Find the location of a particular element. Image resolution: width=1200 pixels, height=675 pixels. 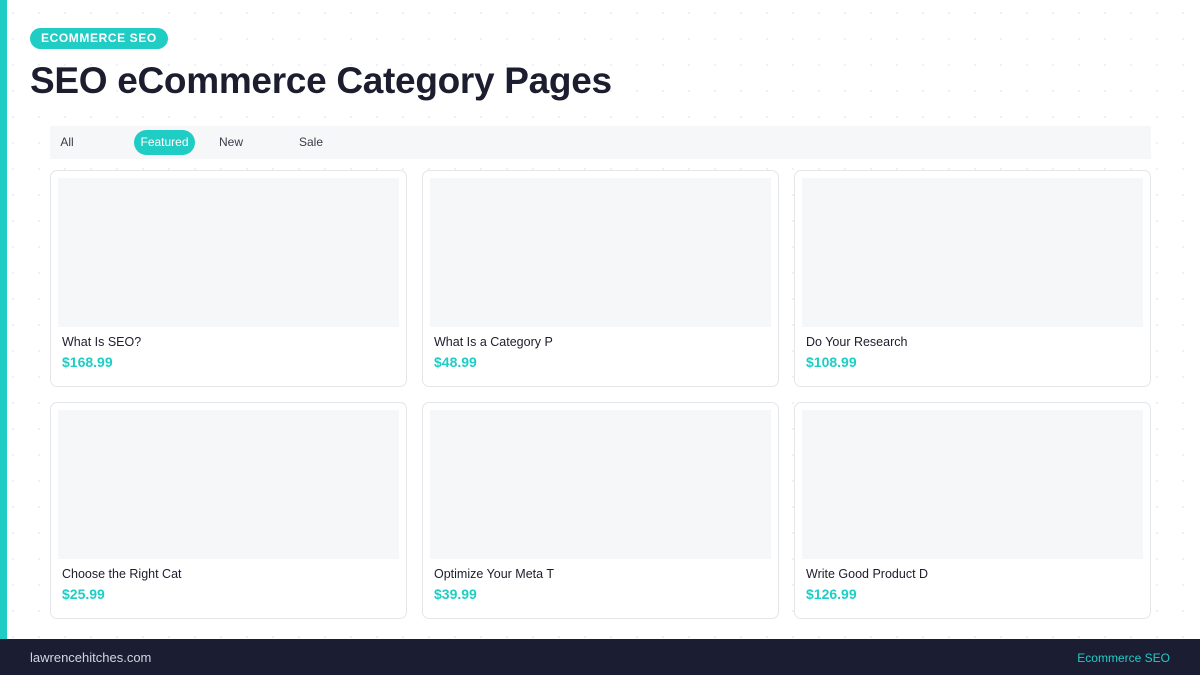

product-card: Choose the Right Cat $25.99 is located at coordinates (228, 510).